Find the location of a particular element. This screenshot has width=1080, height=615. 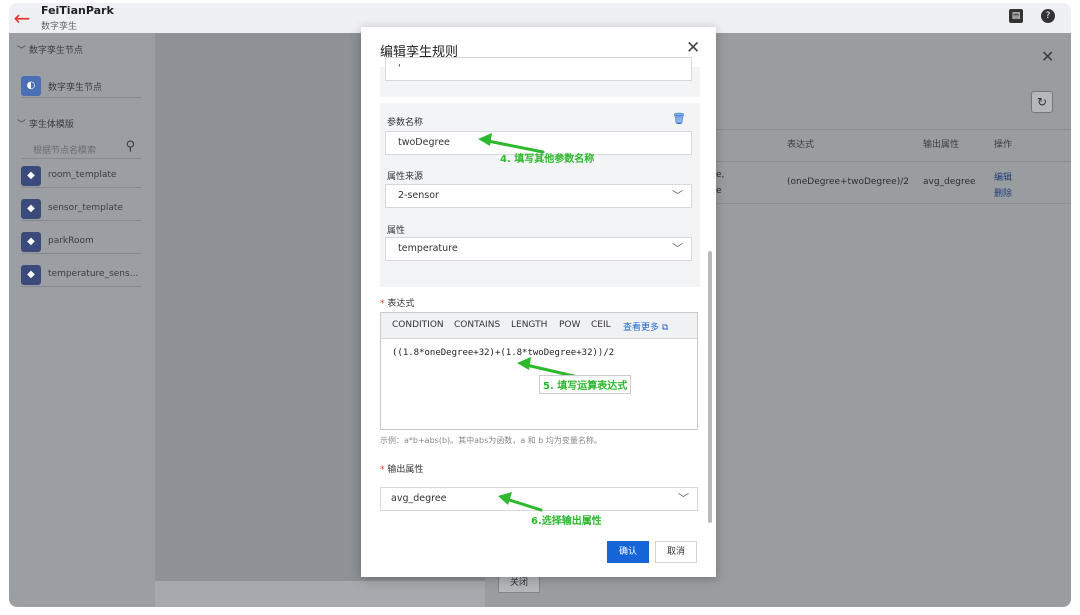

sidebar-section-models: ﹀ 孪生体模版 is located at coordinates (45, 123).